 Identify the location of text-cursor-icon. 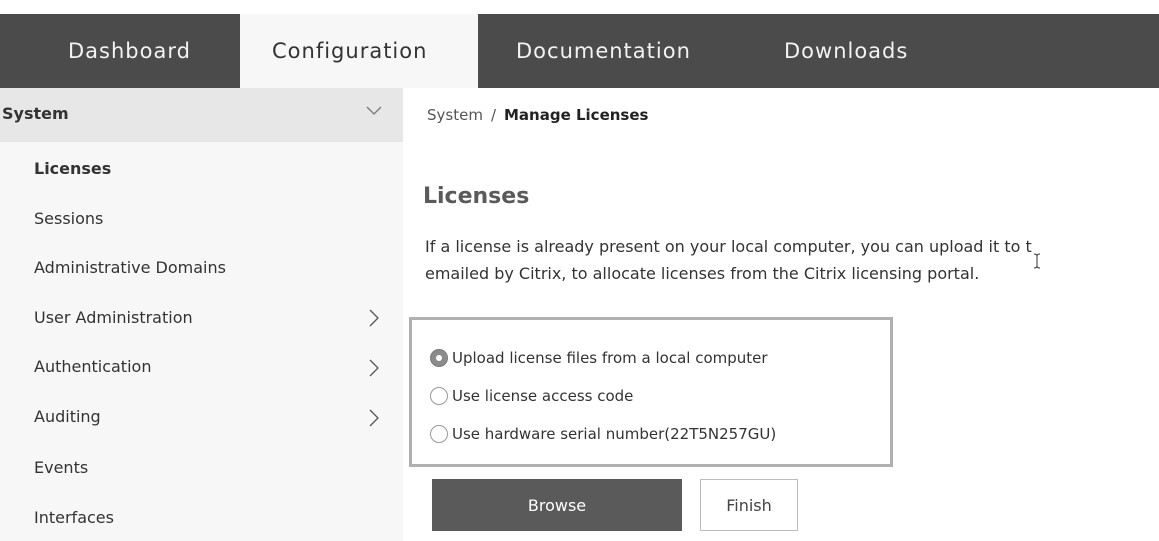
(1037, 263).